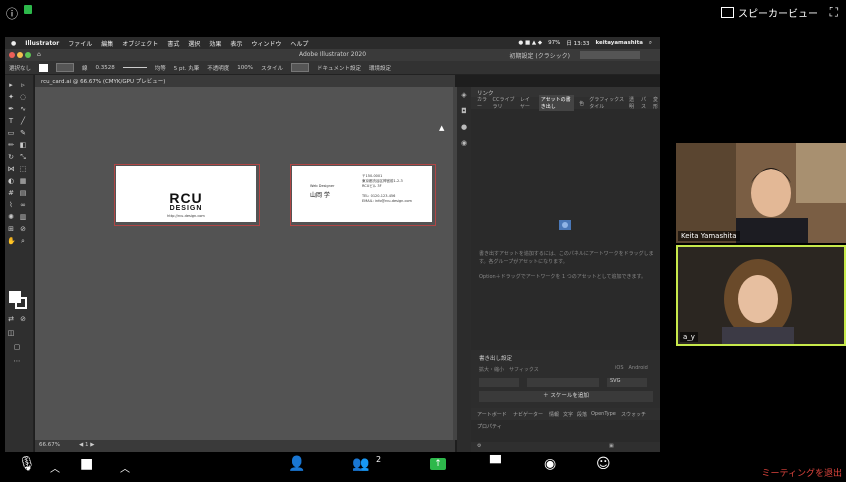 This screenshot has height=482, width=846. What do you see at coordinates (11, 241) in the screenshot?
I see `hand-tool-icon: ✋` at bounding box center [11, 241].